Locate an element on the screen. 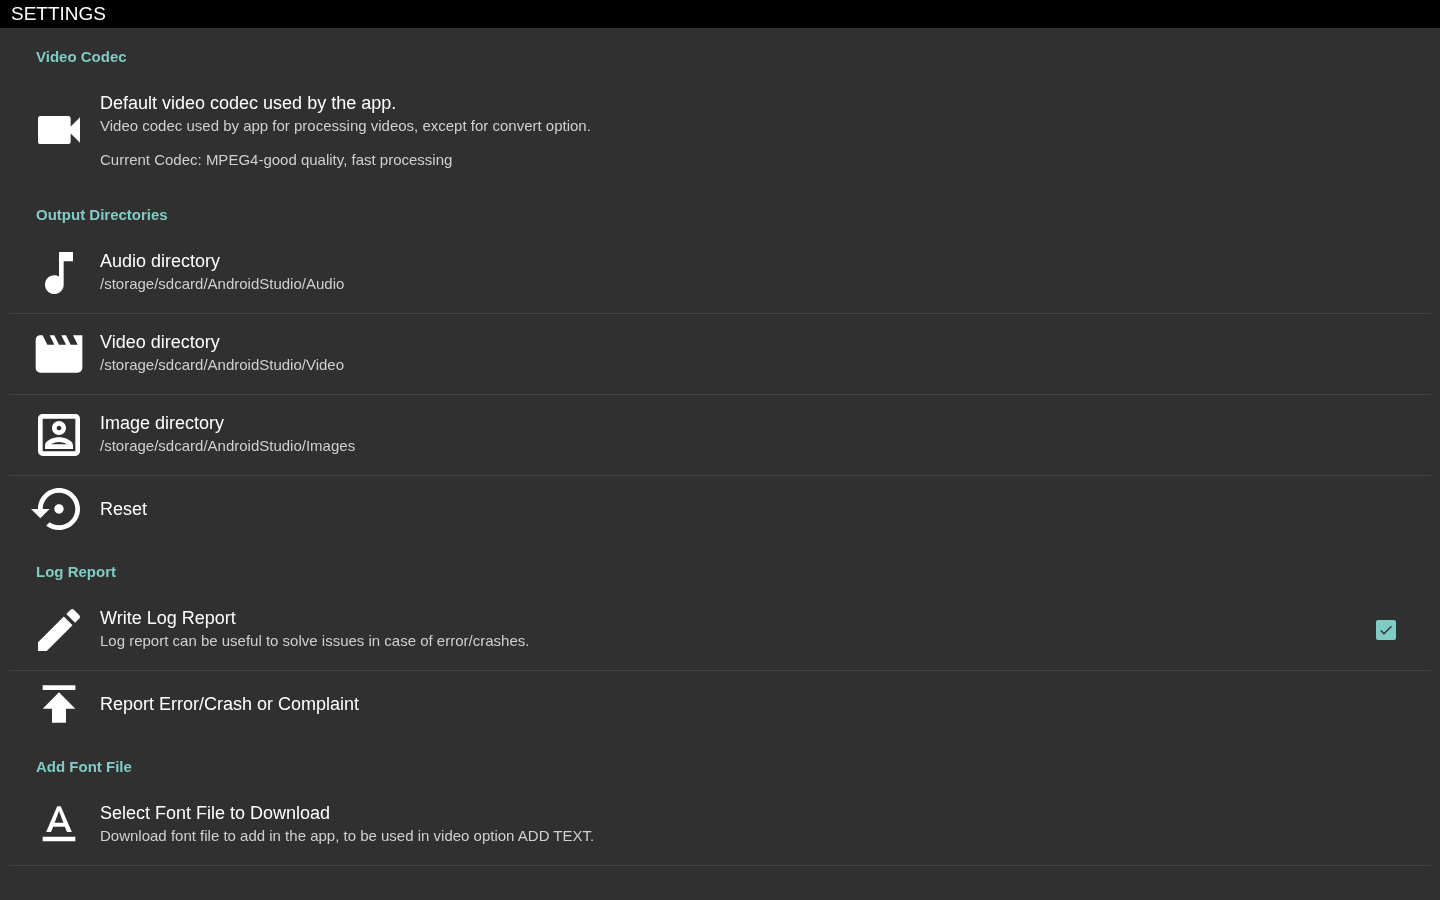 The height and width of the screenshot is (900, 1440). settings-item: Default video codec used by the app. Video codec used by app for processing videos, except for convert option. Current Codec: MPEG4-good quality, fast processing is located at coordinates (720, 130).